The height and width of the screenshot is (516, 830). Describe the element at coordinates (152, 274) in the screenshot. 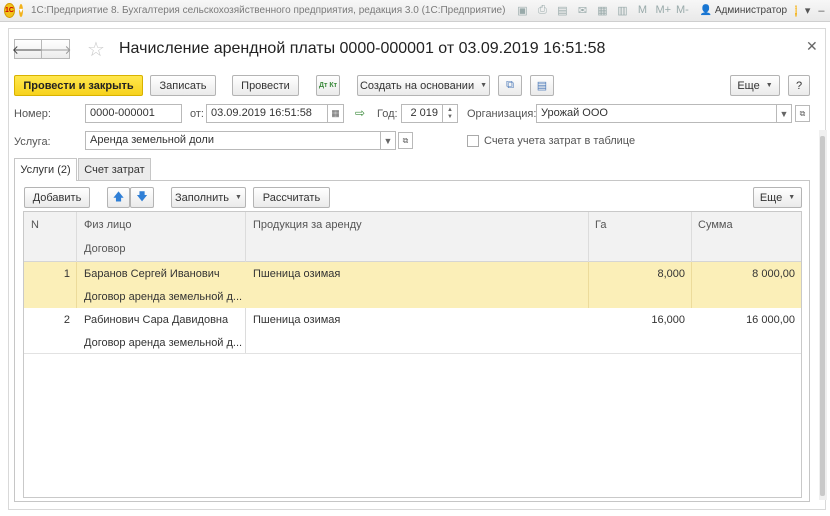

I see `person-cell: Баранов Сергей Иванович` at that location.